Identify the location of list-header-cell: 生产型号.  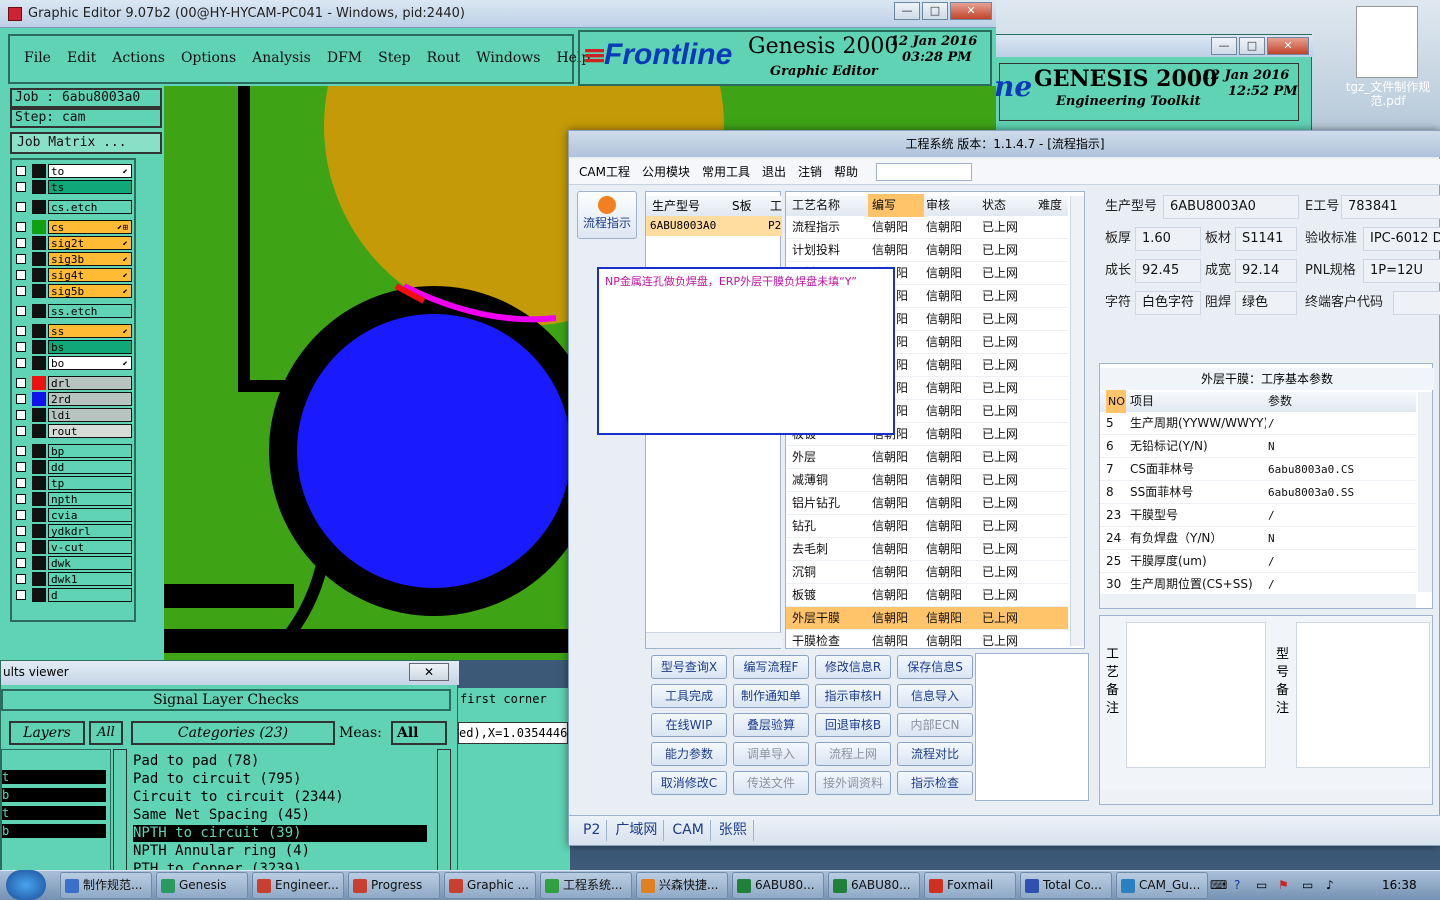
(676, 206).